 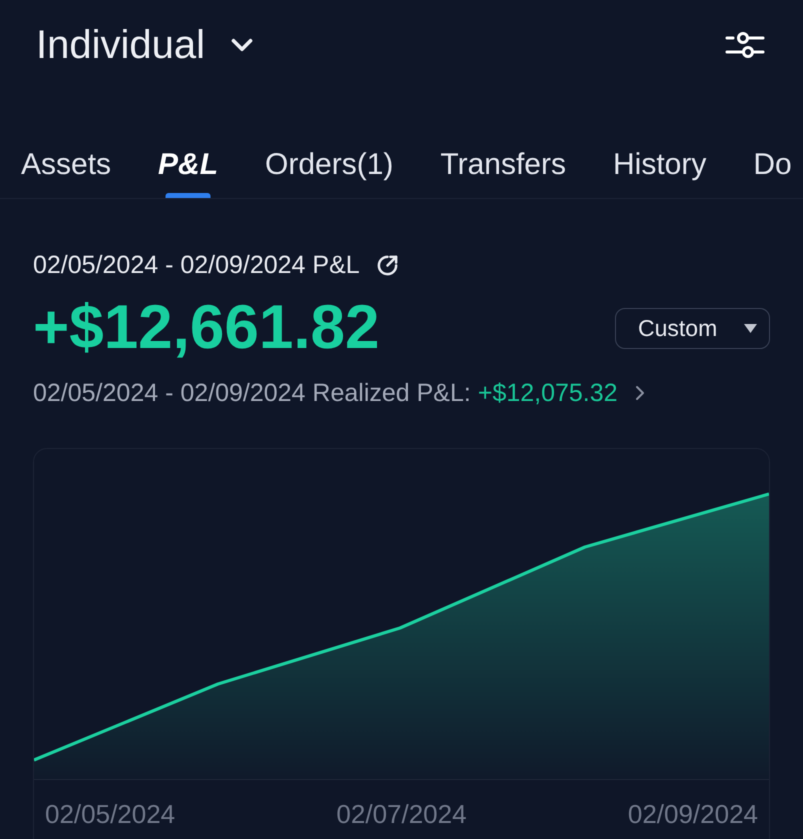 What do you see at coordinates (772, 160) in the screenshot?
I see `tab: Do` at bounding box center [772, 160].